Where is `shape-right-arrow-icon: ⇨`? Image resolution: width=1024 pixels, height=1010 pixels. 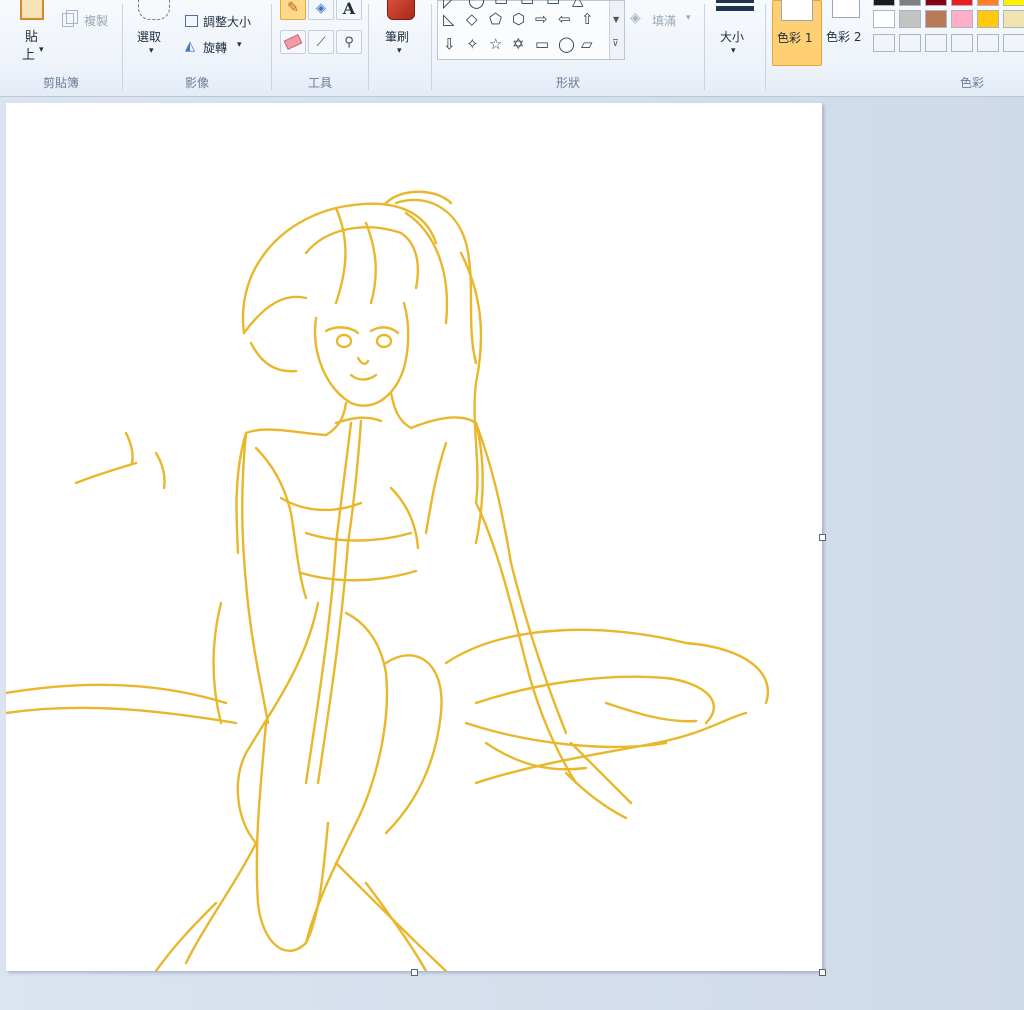
shape-right-arrow-icon: ⇨ is located at coordinates (541, 19).